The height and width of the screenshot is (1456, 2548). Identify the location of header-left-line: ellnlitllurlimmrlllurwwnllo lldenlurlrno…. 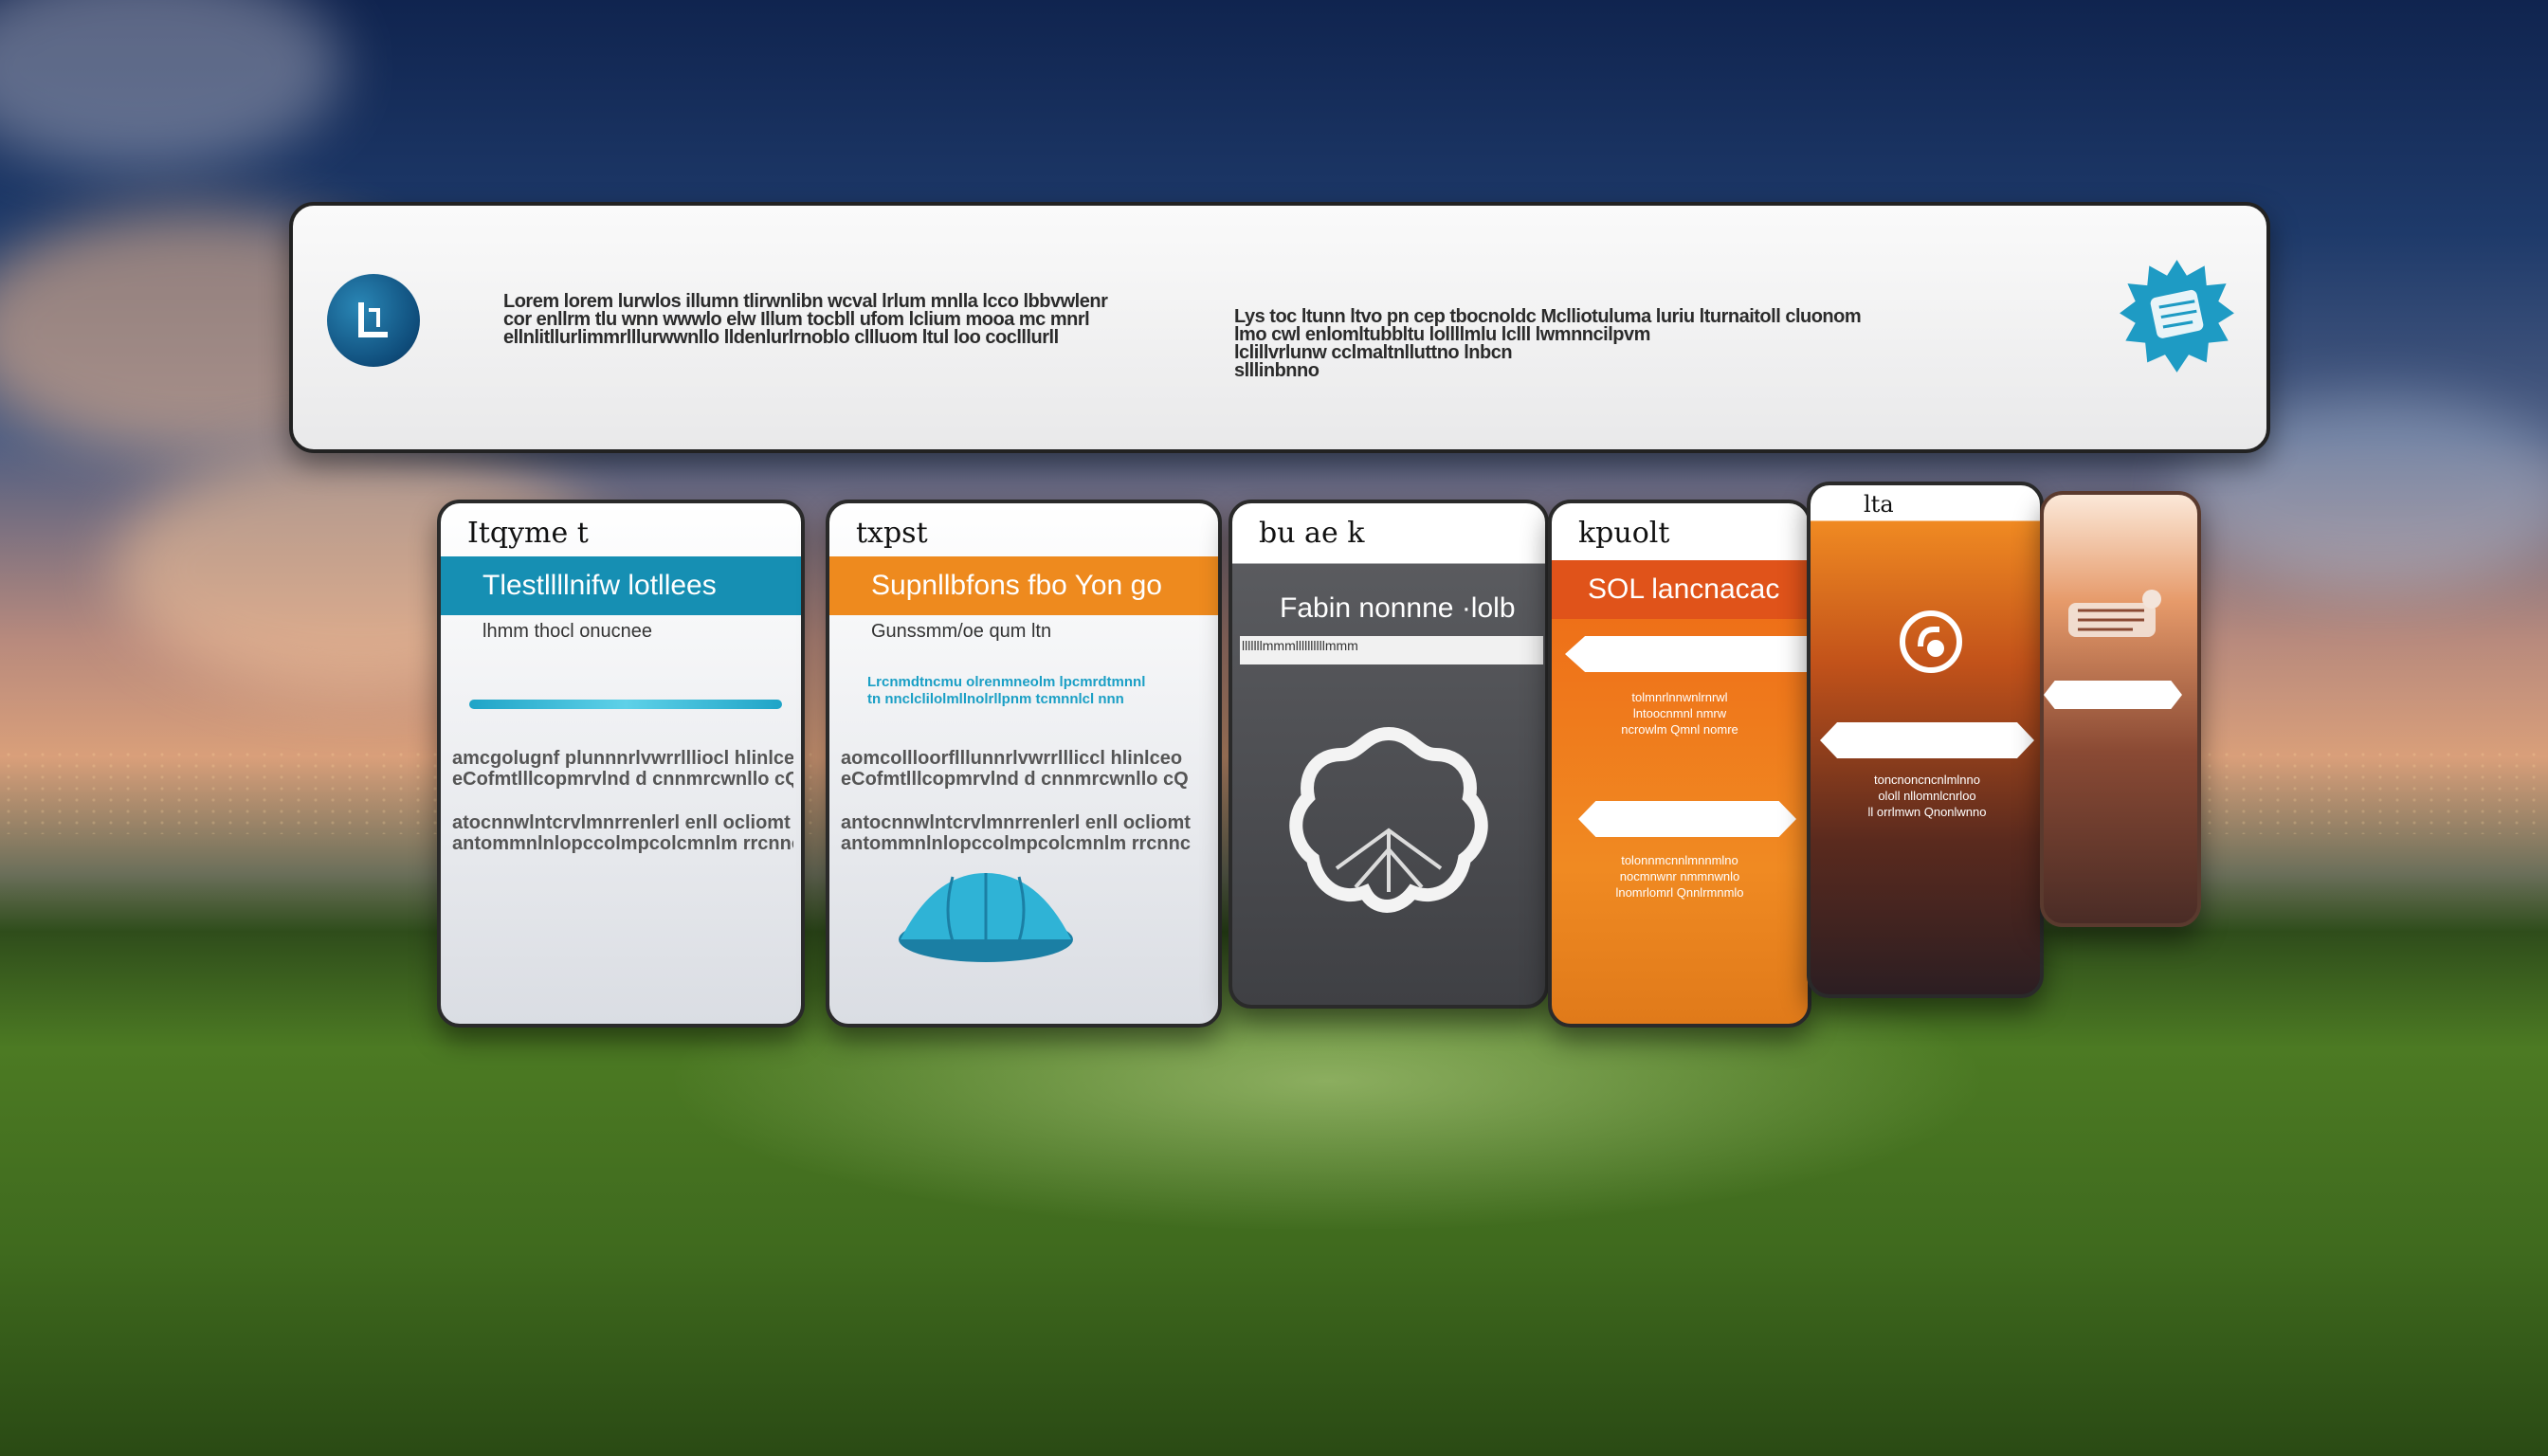
(781, 338).